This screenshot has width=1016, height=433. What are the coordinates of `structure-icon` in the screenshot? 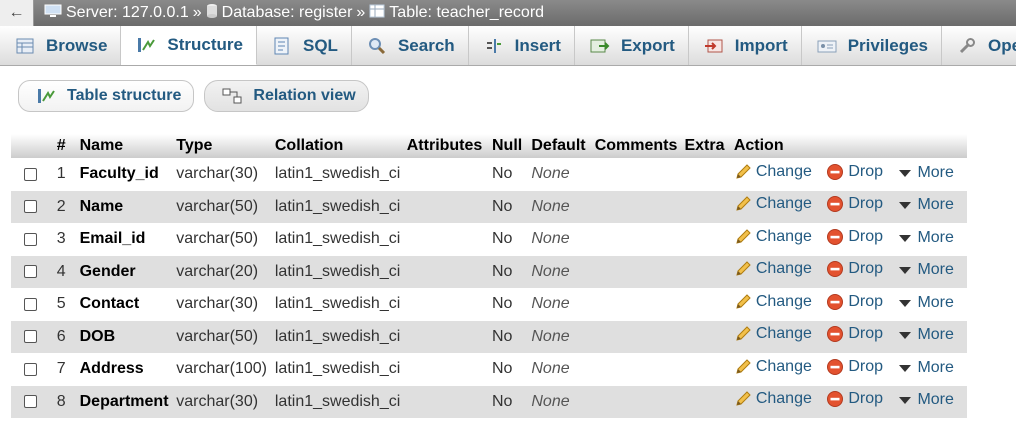 It's located at (46, 96).